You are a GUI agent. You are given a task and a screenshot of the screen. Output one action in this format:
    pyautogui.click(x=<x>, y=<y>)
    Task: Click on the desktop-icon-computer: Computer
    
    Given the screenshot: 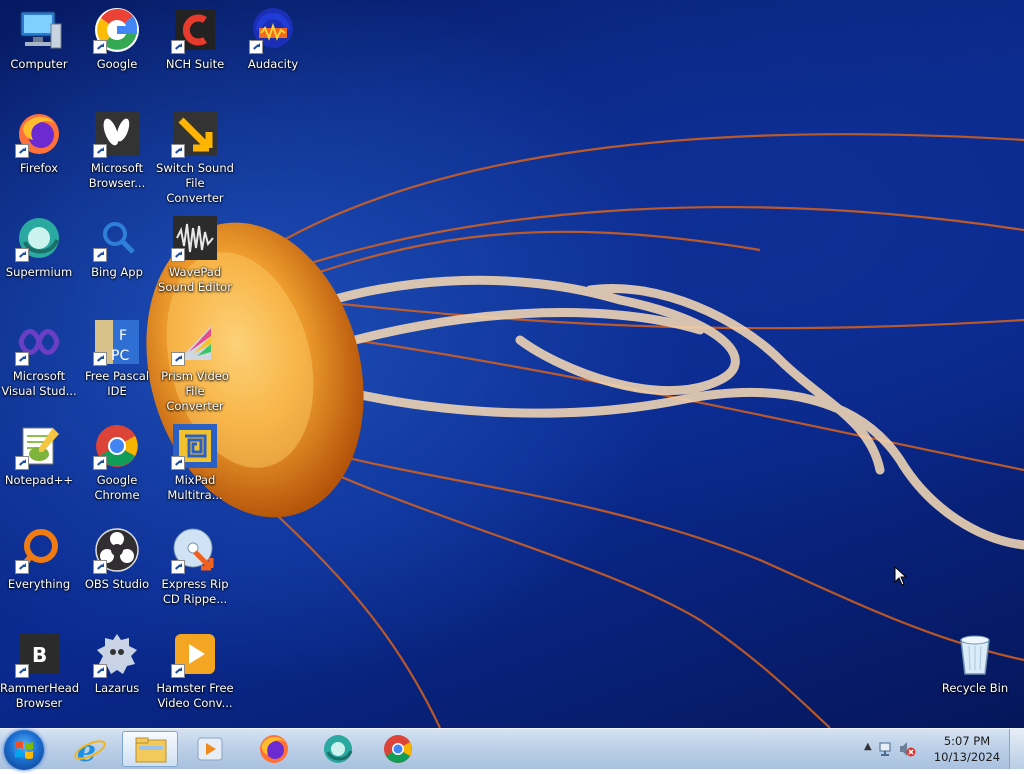 What is the action you would take?
    pyautogui.click(x=39, y=48)
    